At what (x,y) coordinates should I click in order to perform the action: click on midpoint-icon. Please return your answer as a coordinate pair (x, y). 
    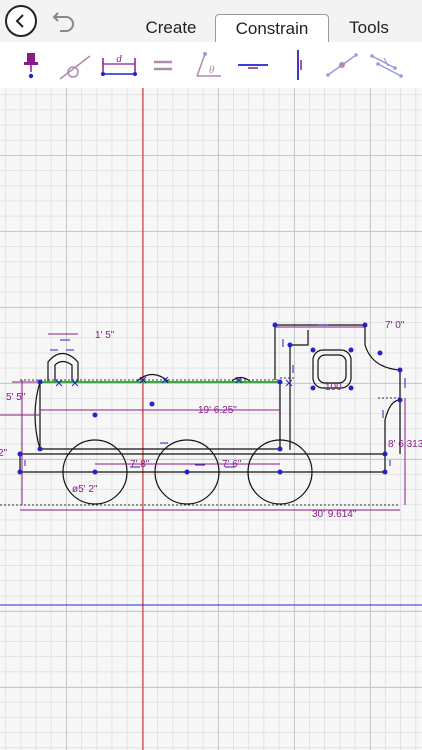
    Looking at the image, I should click on (342, 65).